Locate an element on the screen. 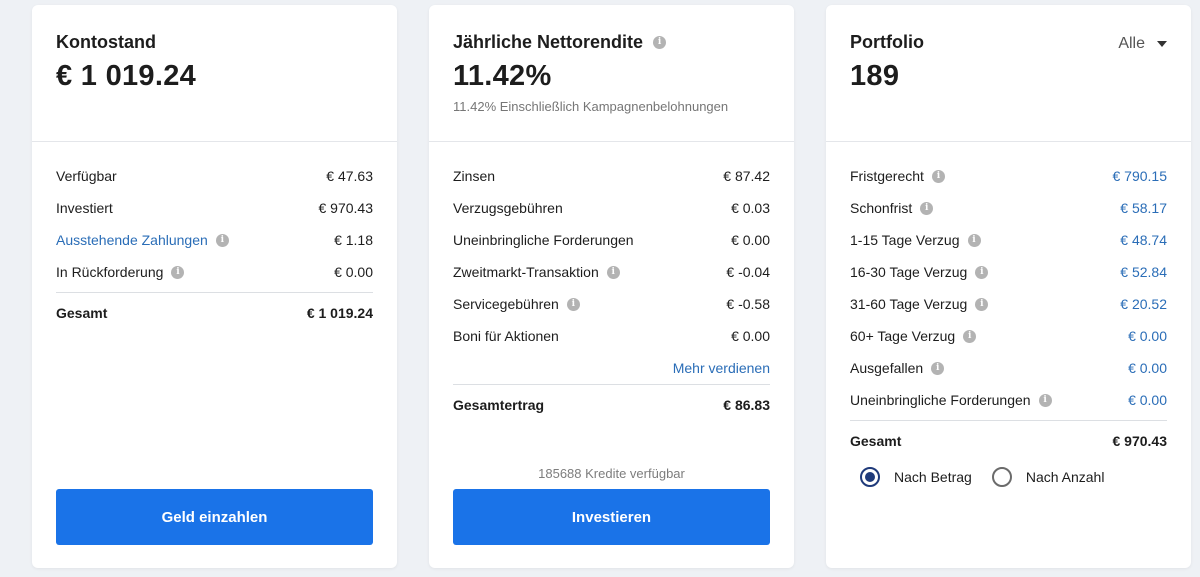 The height and width of the screenshot is (577, 1200). return-title: Jährliche Nettorendite i is located at coordinates (611, 42).